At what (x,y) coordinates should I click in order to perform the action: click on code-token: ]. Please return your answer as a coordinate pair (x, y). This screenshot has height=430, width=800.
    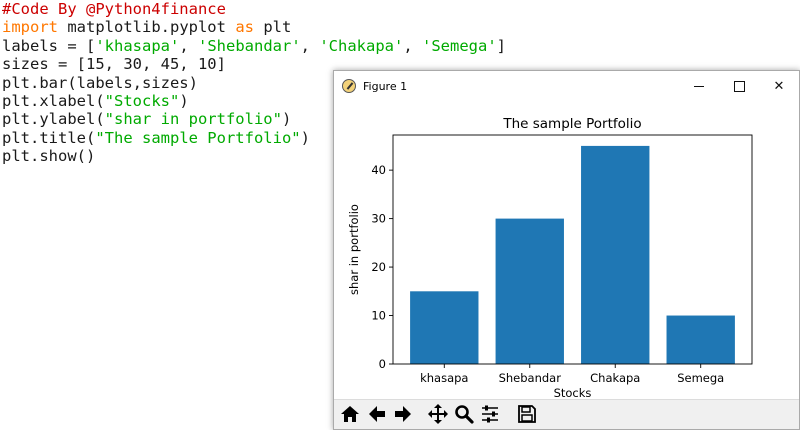
    Looking at the image, I should click on (501, 45).